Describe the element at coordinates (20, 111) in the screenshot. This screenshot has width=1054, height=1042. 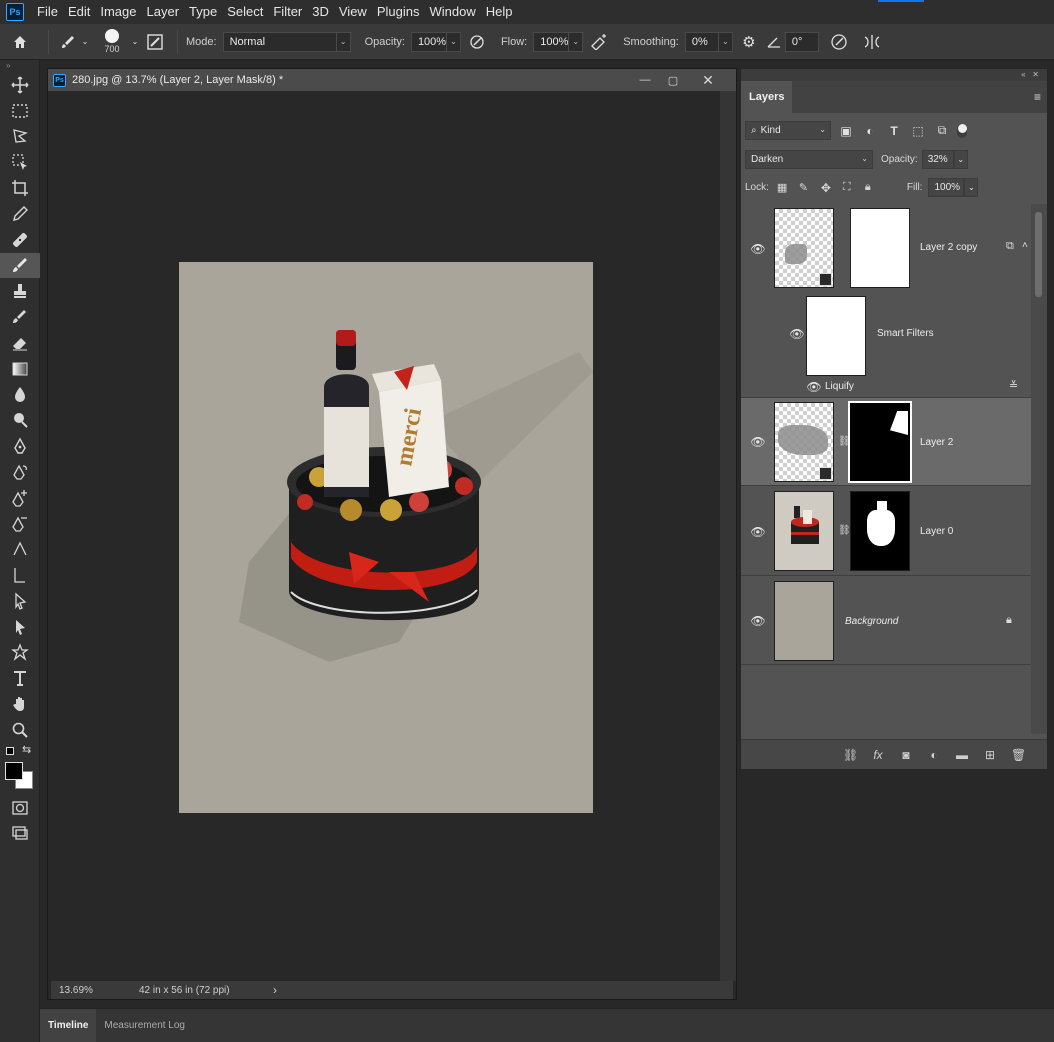
I see `marquee-tool-icon` at that location.